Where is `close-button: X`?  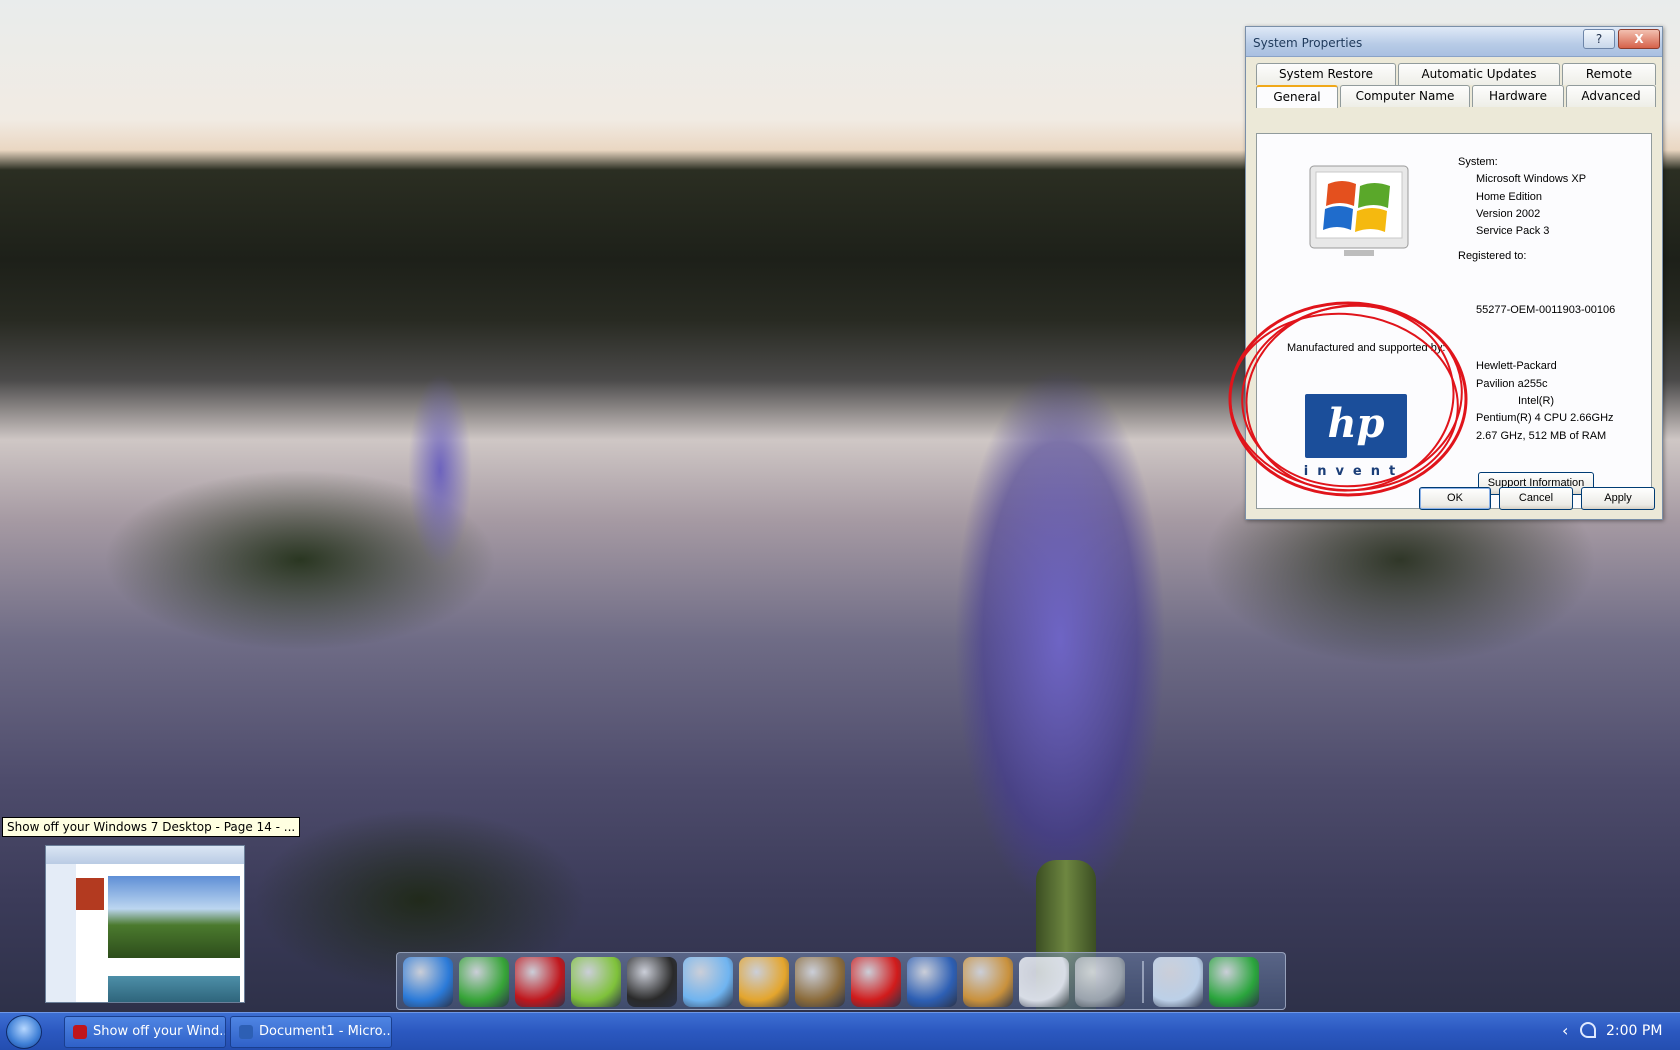 close-button: X is located at coordinates (1639, 39).